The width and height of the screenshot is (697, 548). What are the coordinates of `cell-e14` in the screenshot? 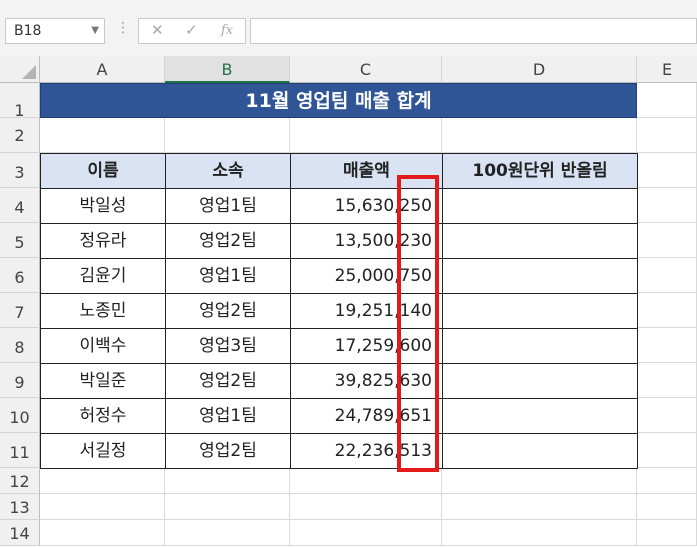 It's located at (667, 533).